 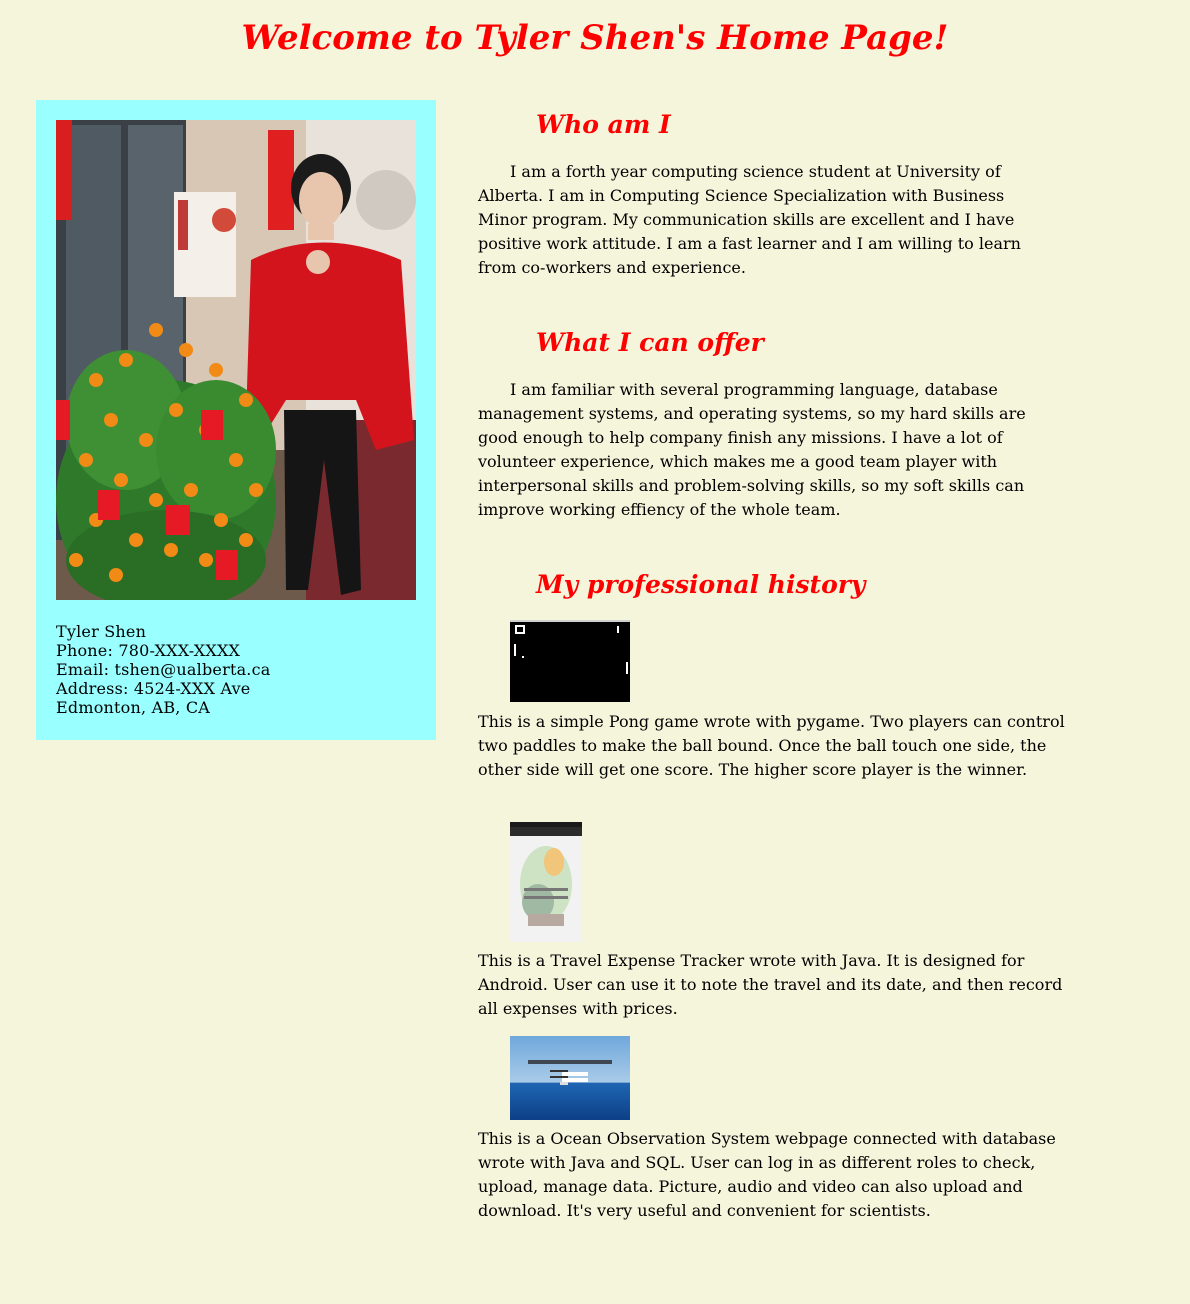 I want to click on contact-name: Tyler Shen, so click(x=101, y=631).